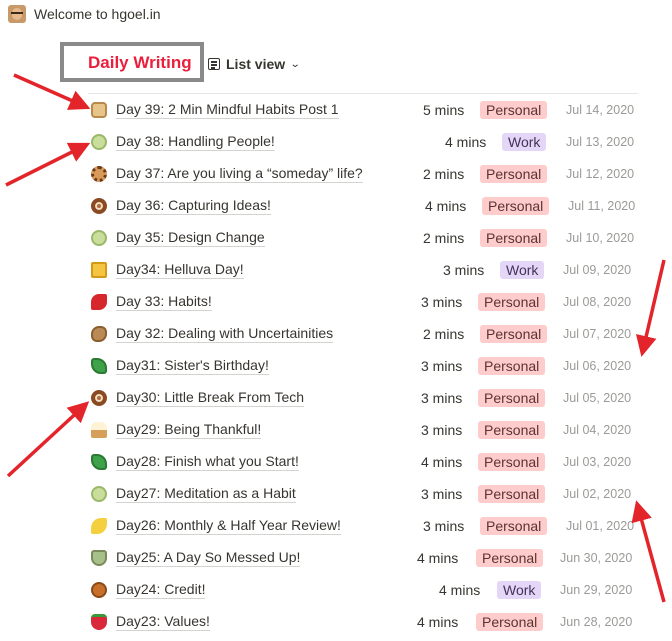 The width and height of the screenshot is (672, 641). I want to click on item-title: Day29: Being Thankful!, so click(189, 430).